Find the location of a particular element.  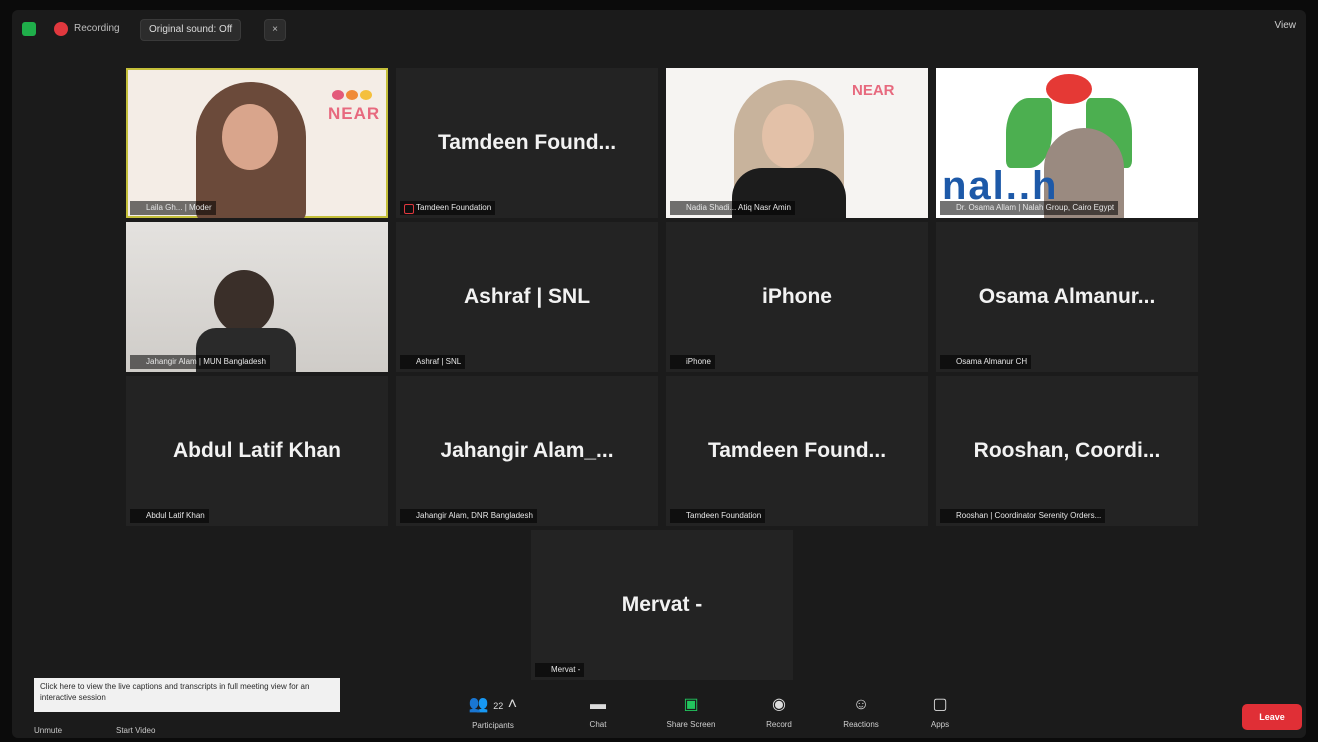

participant-display-name: Ashraf | SNL is located at coordinates (527, 296).